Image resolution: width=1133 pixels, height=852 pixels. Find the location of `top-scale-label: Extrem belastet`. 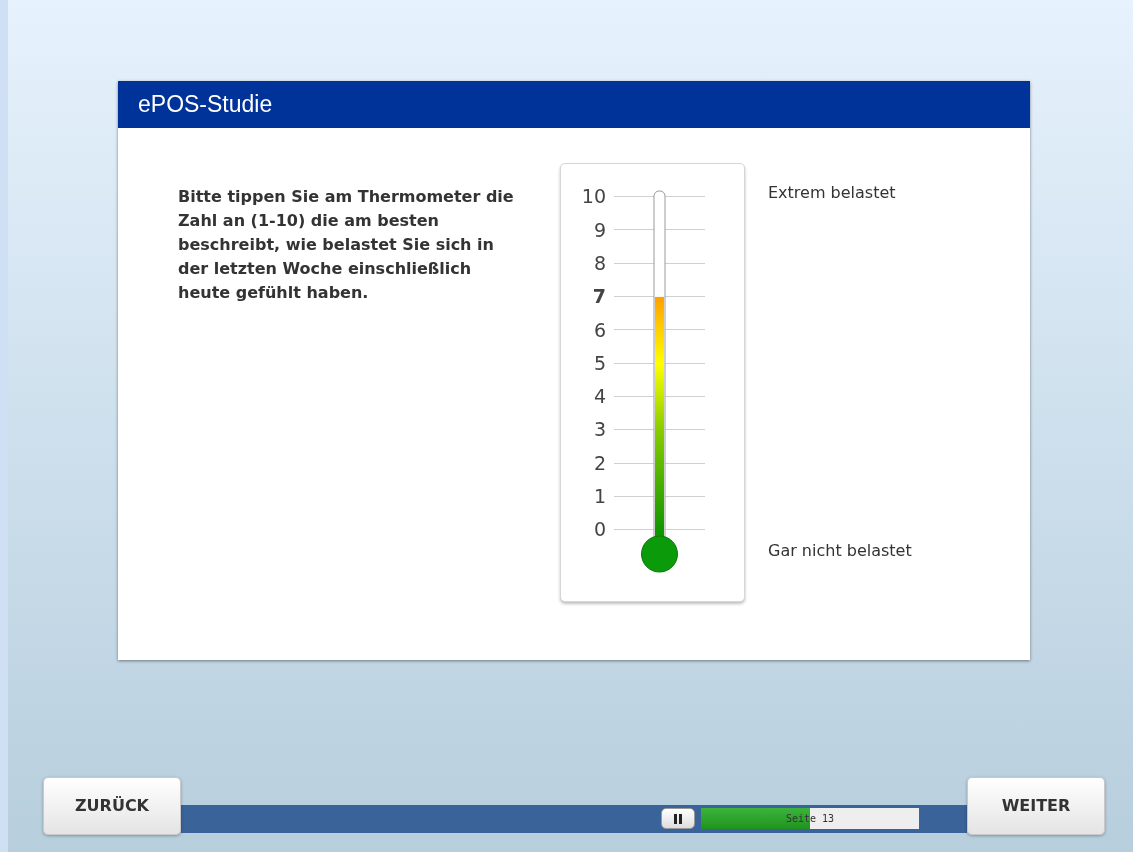

top-scale-label: Extrem belastet is located at coordinates (832, 193).